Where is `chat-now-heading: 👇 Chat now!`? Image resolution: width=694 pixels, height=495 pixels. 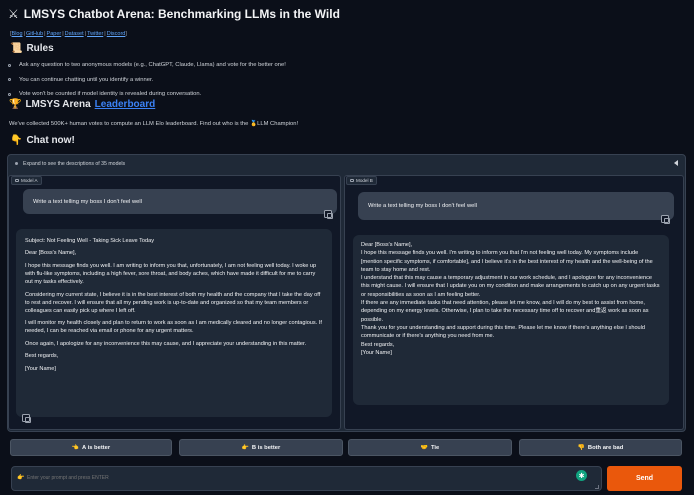
chat-now-heading: 👇 Chat now! is located at coordinates (42, 140).